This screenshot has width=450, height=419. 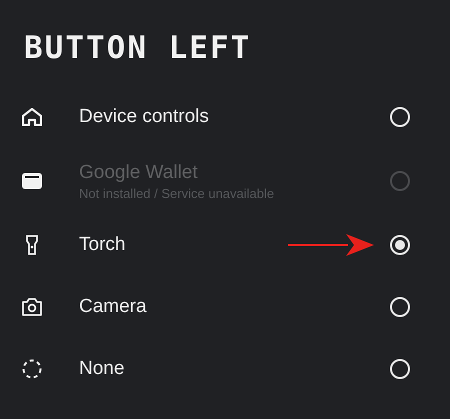 I want to click on option-label: Camera, so click(x=113, y=307).